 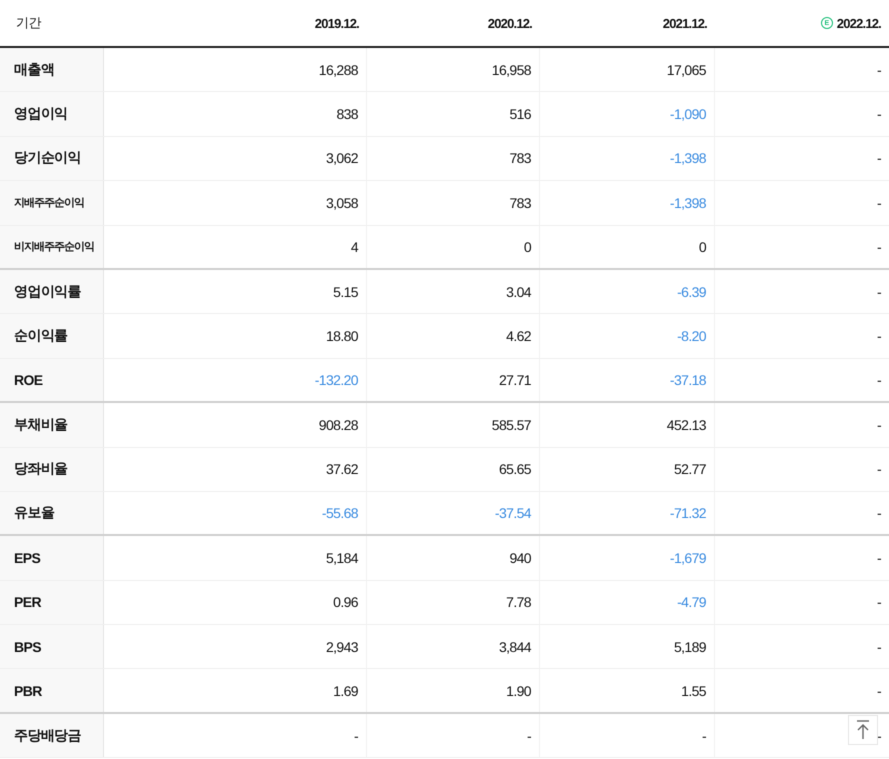 What do you see at coordinates (52, 736) in the screenshot?
I see `row-label: 주당배당금` at bounding box center [52, 736].